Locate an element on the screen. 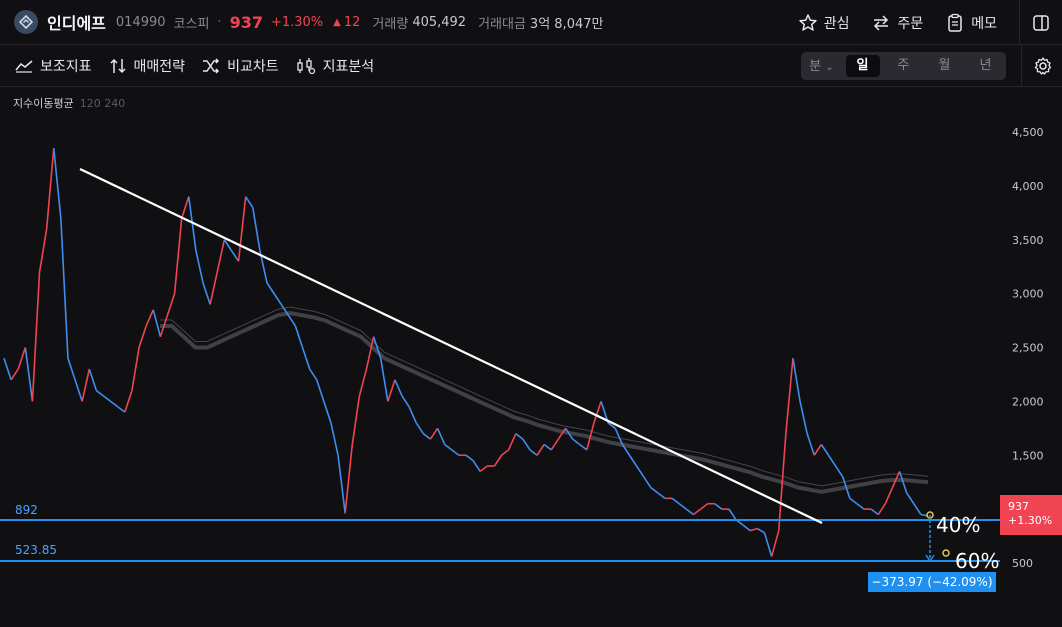 The width and height of the screenshot is (1062, 627). indicator-chart-icon is located at coordinates (24, 66).